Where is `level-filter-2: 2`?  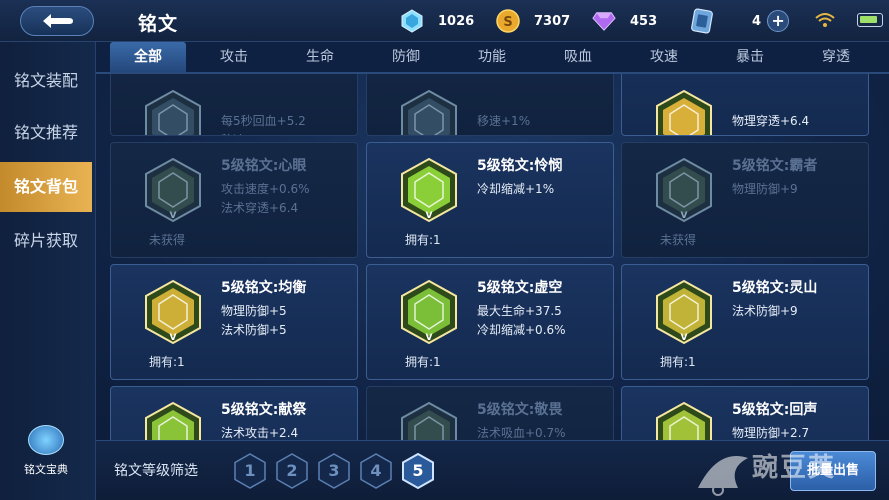
level-filter-2: 2 is located at coordinates (292, 471).